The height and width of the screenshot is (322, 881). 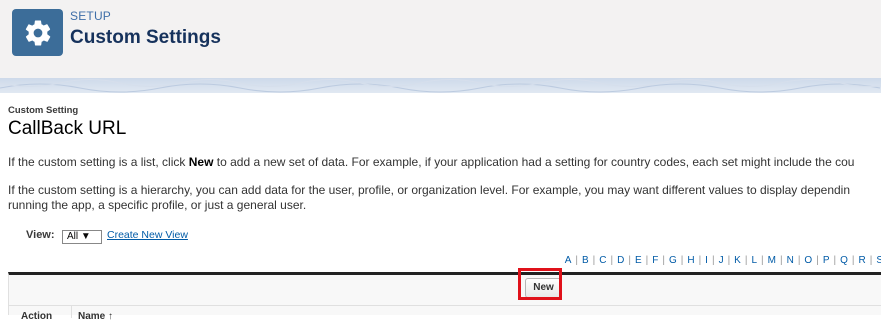 What do you see at coordinates (690, 260) in the screenshot?
I see `alphabet-letter-h: H` at bounding box center [690, 260].